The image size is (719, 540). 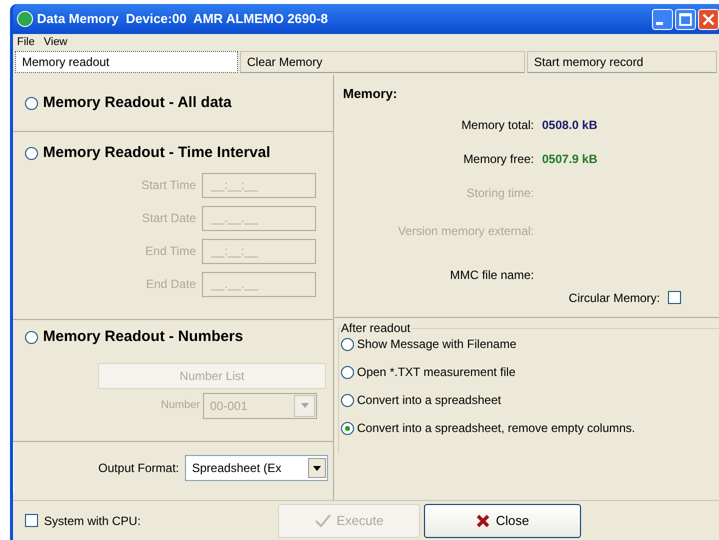 I want to click on section-title: Memory:, so click(x=370, y=94).